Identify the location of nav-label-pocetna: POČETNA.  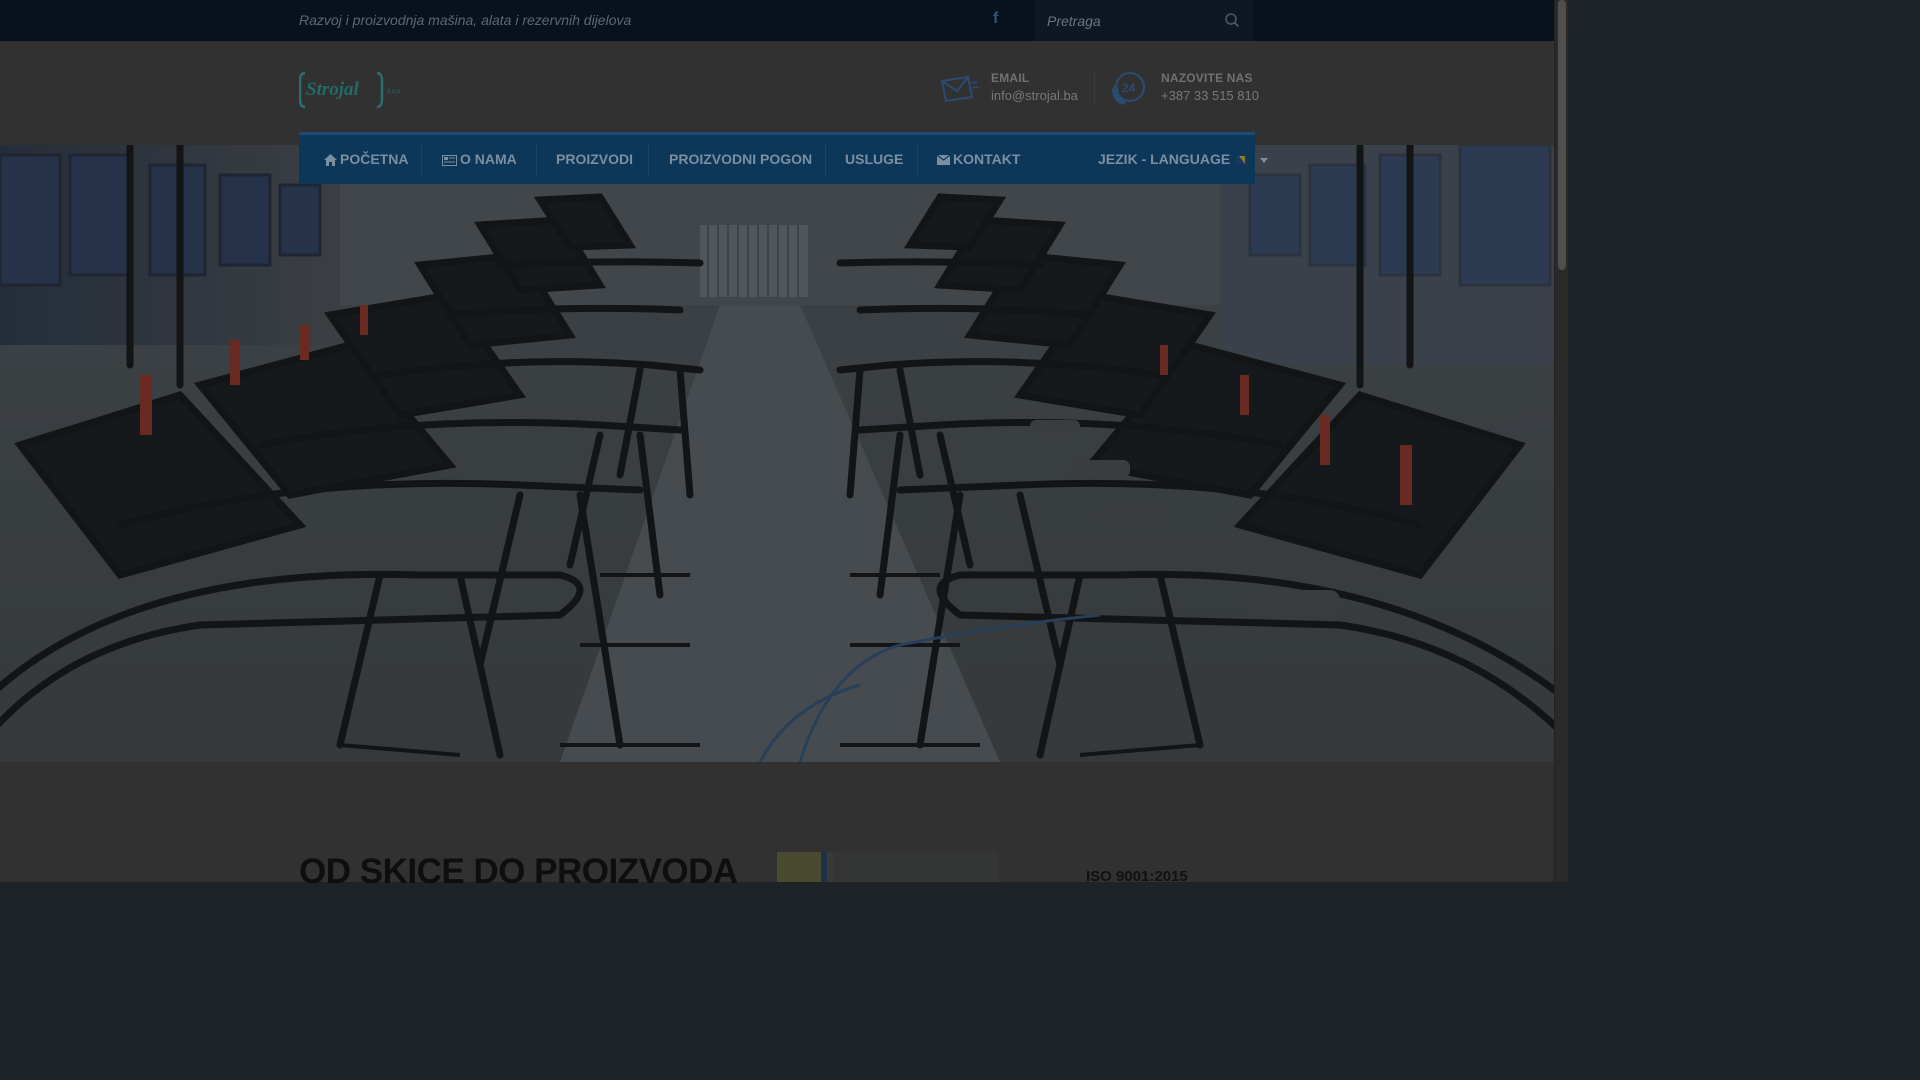
(374, 159).